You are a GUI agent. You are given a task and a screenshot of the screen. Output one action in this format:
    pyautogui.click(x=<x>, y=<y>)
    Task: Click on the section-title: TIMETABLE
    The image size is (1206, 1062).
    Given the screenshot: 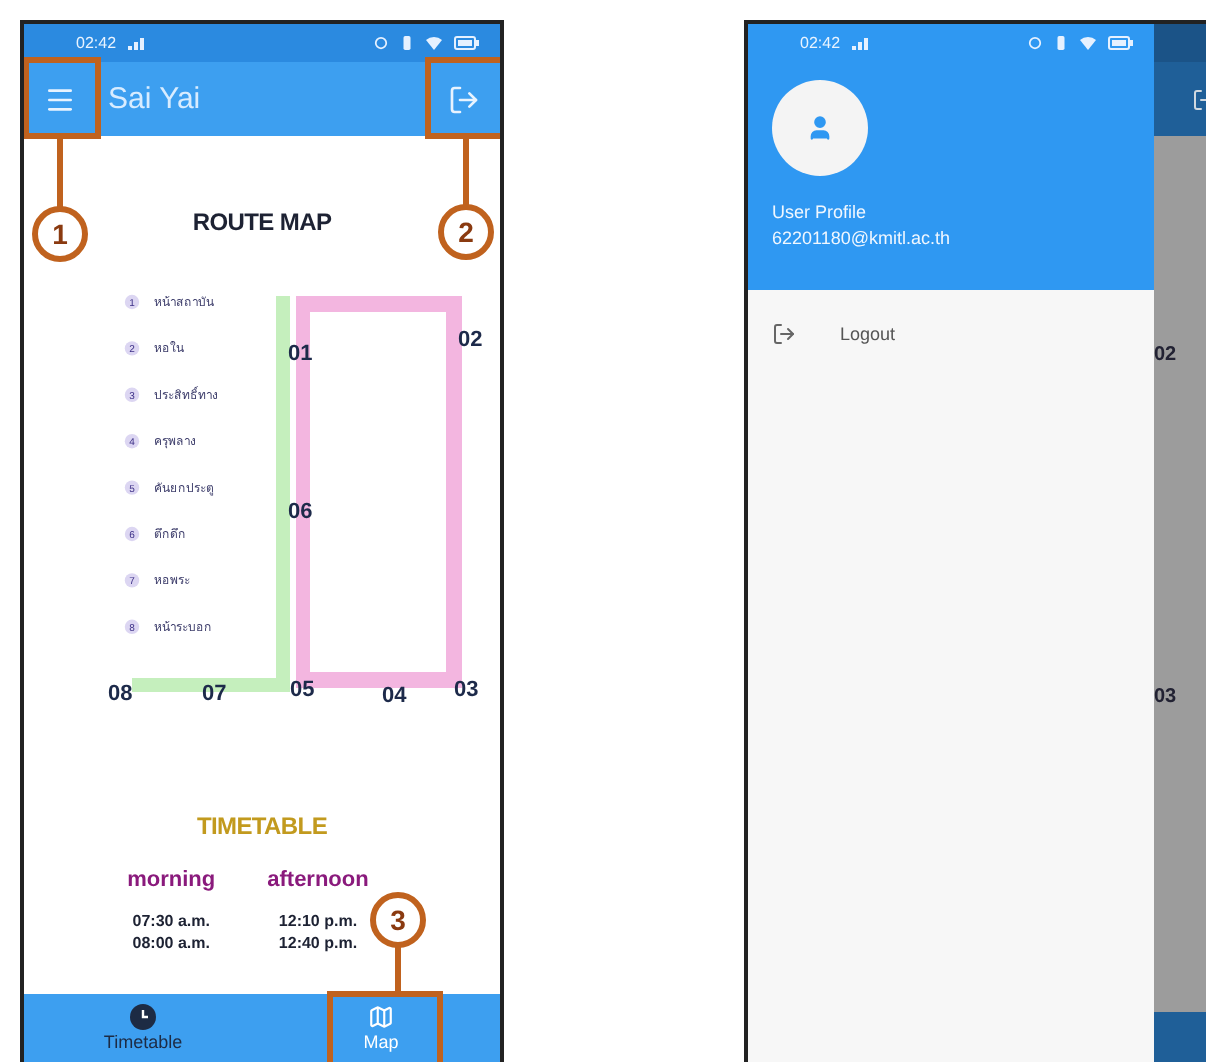 What is the action you would take?
    pyautogui.click(x=262, y=826)
    